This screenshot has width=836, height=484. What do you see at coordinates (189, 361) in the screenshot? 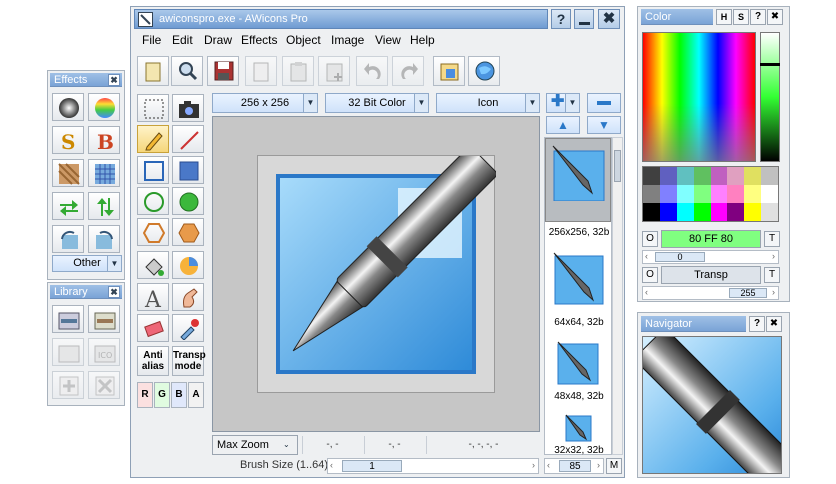
I see `transp-mode-toggle: Transp mode` at bounding box center [189, 361].